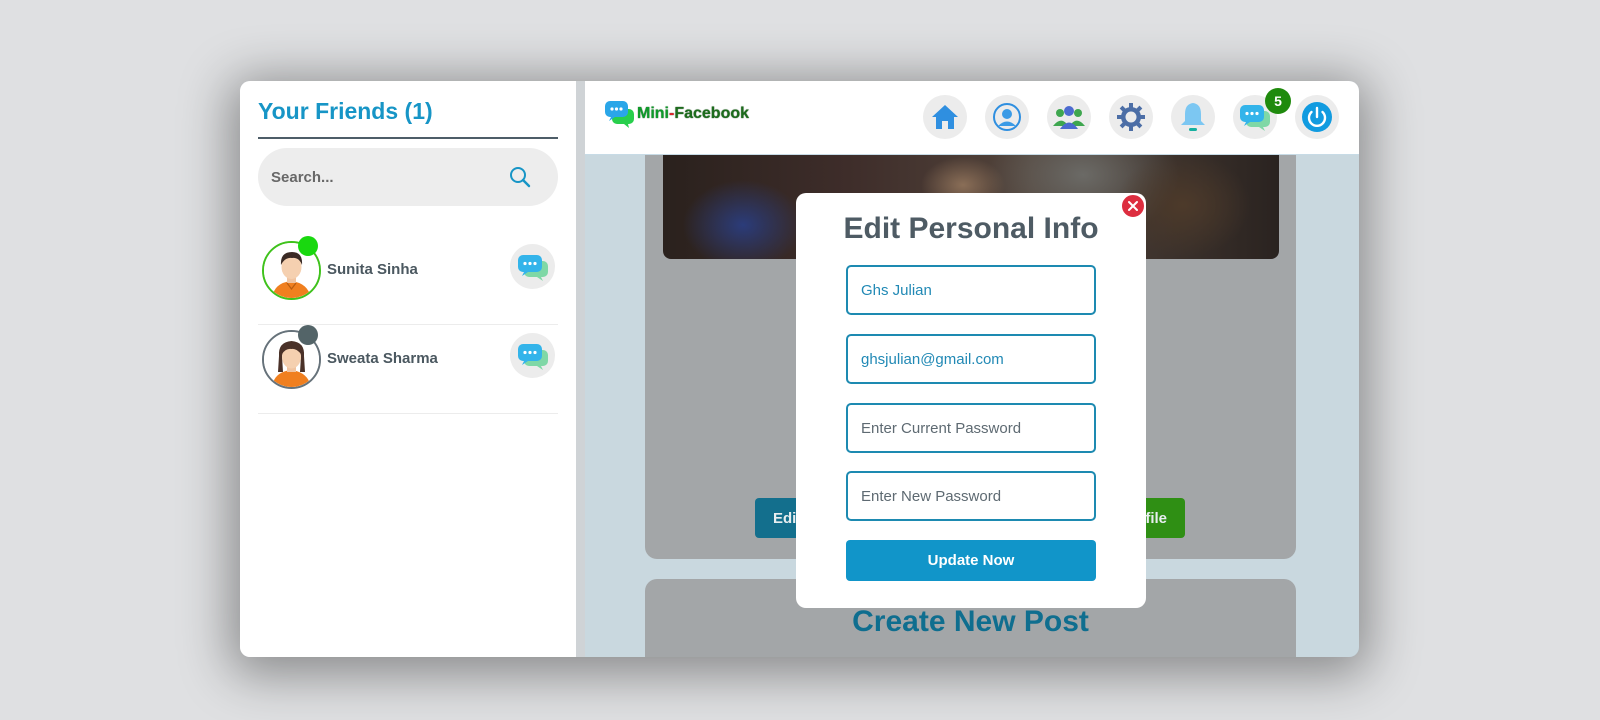 This screenshot has width=1600, height=720. What do you see at coordinates (308, 335) in the screenshot?
I see `offline-status-dot` at bounding box center [308, 335].